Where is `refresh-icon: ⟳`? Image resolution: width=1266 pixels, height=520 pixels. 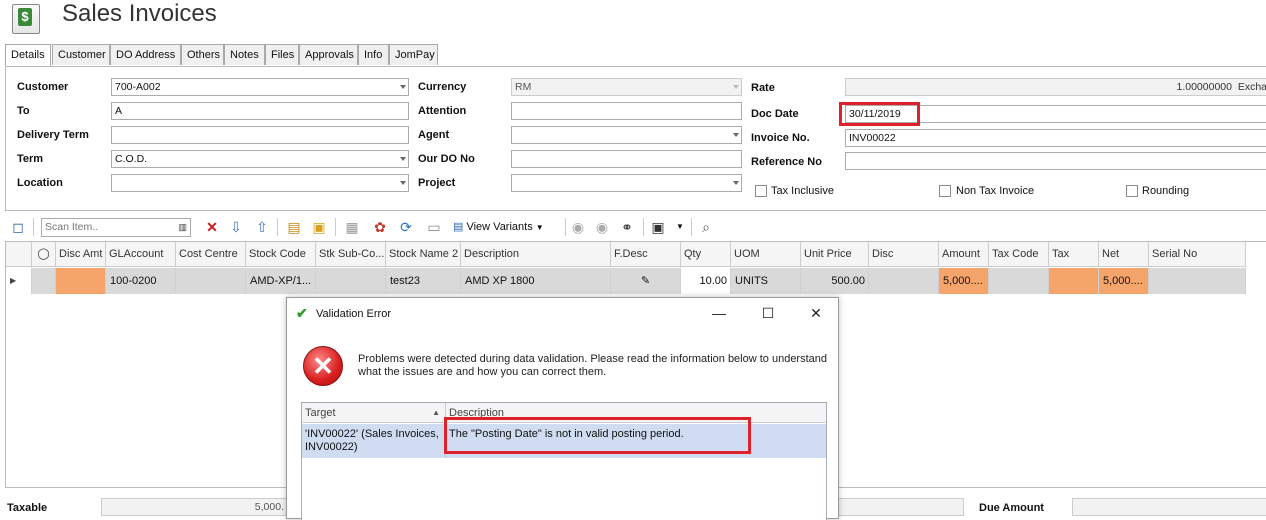 refresh-icon: ⟳ is located at coordinates (406, 227).